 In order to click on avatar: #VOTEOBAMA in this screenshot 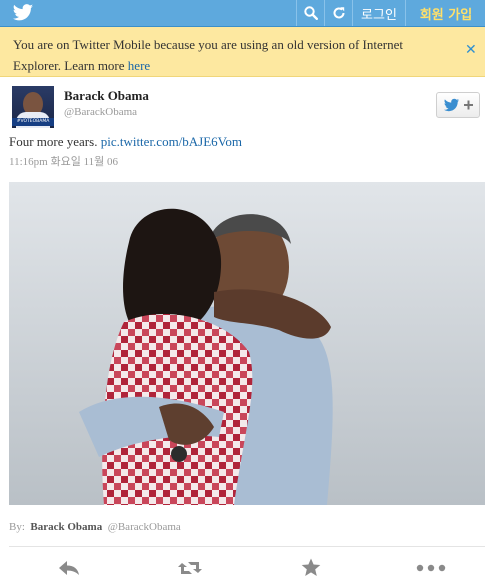, I will do `click(33, 107)`.